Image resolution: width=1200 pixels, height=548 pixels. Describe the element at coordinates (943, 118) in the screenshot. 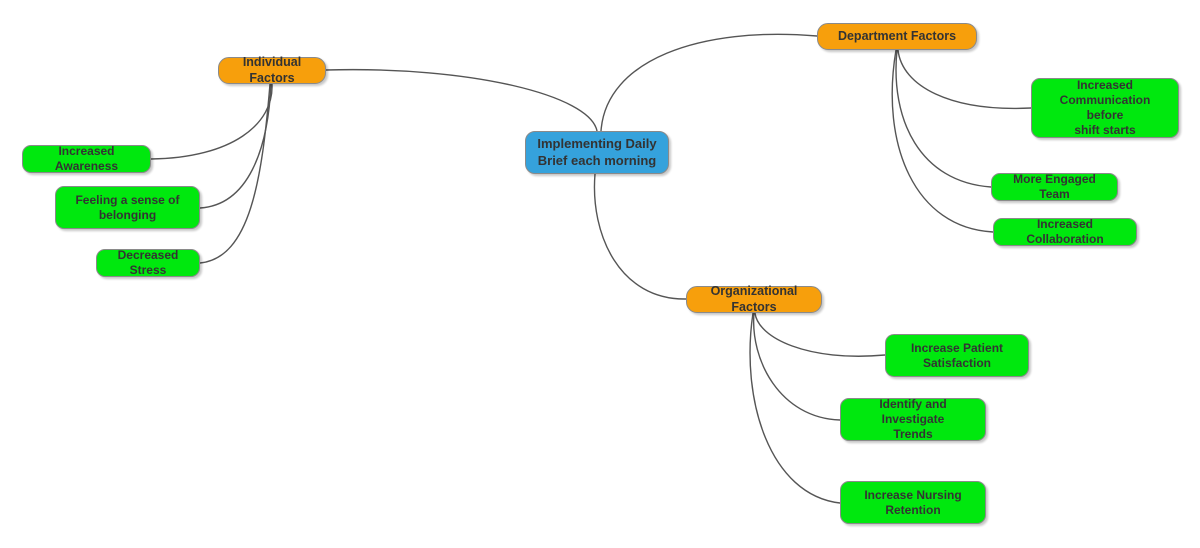

I see `edge-department-engaged` at that location.